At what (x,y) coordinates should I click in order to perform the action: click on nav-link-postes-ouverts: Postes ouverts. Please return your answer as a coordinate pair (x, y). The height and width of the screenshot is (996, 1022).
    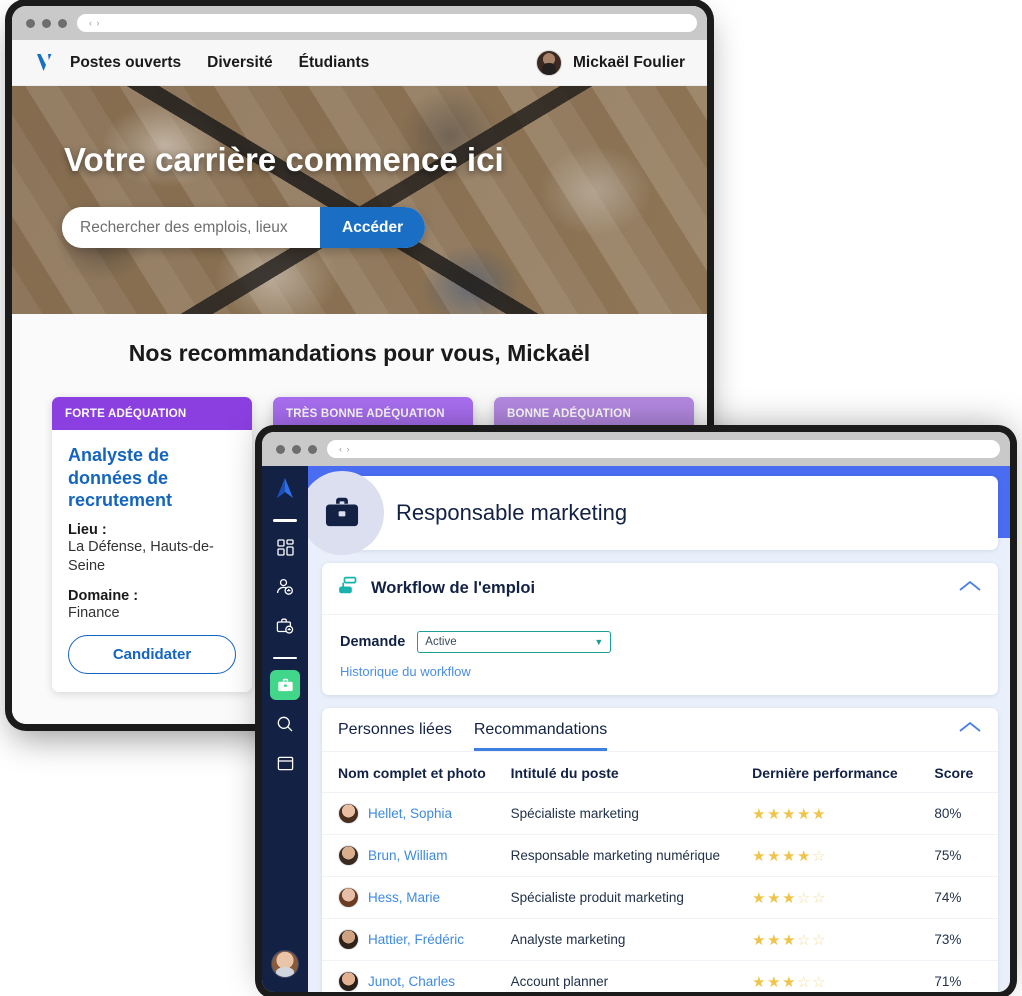
    Looking at the image, I should click on (125, 63).